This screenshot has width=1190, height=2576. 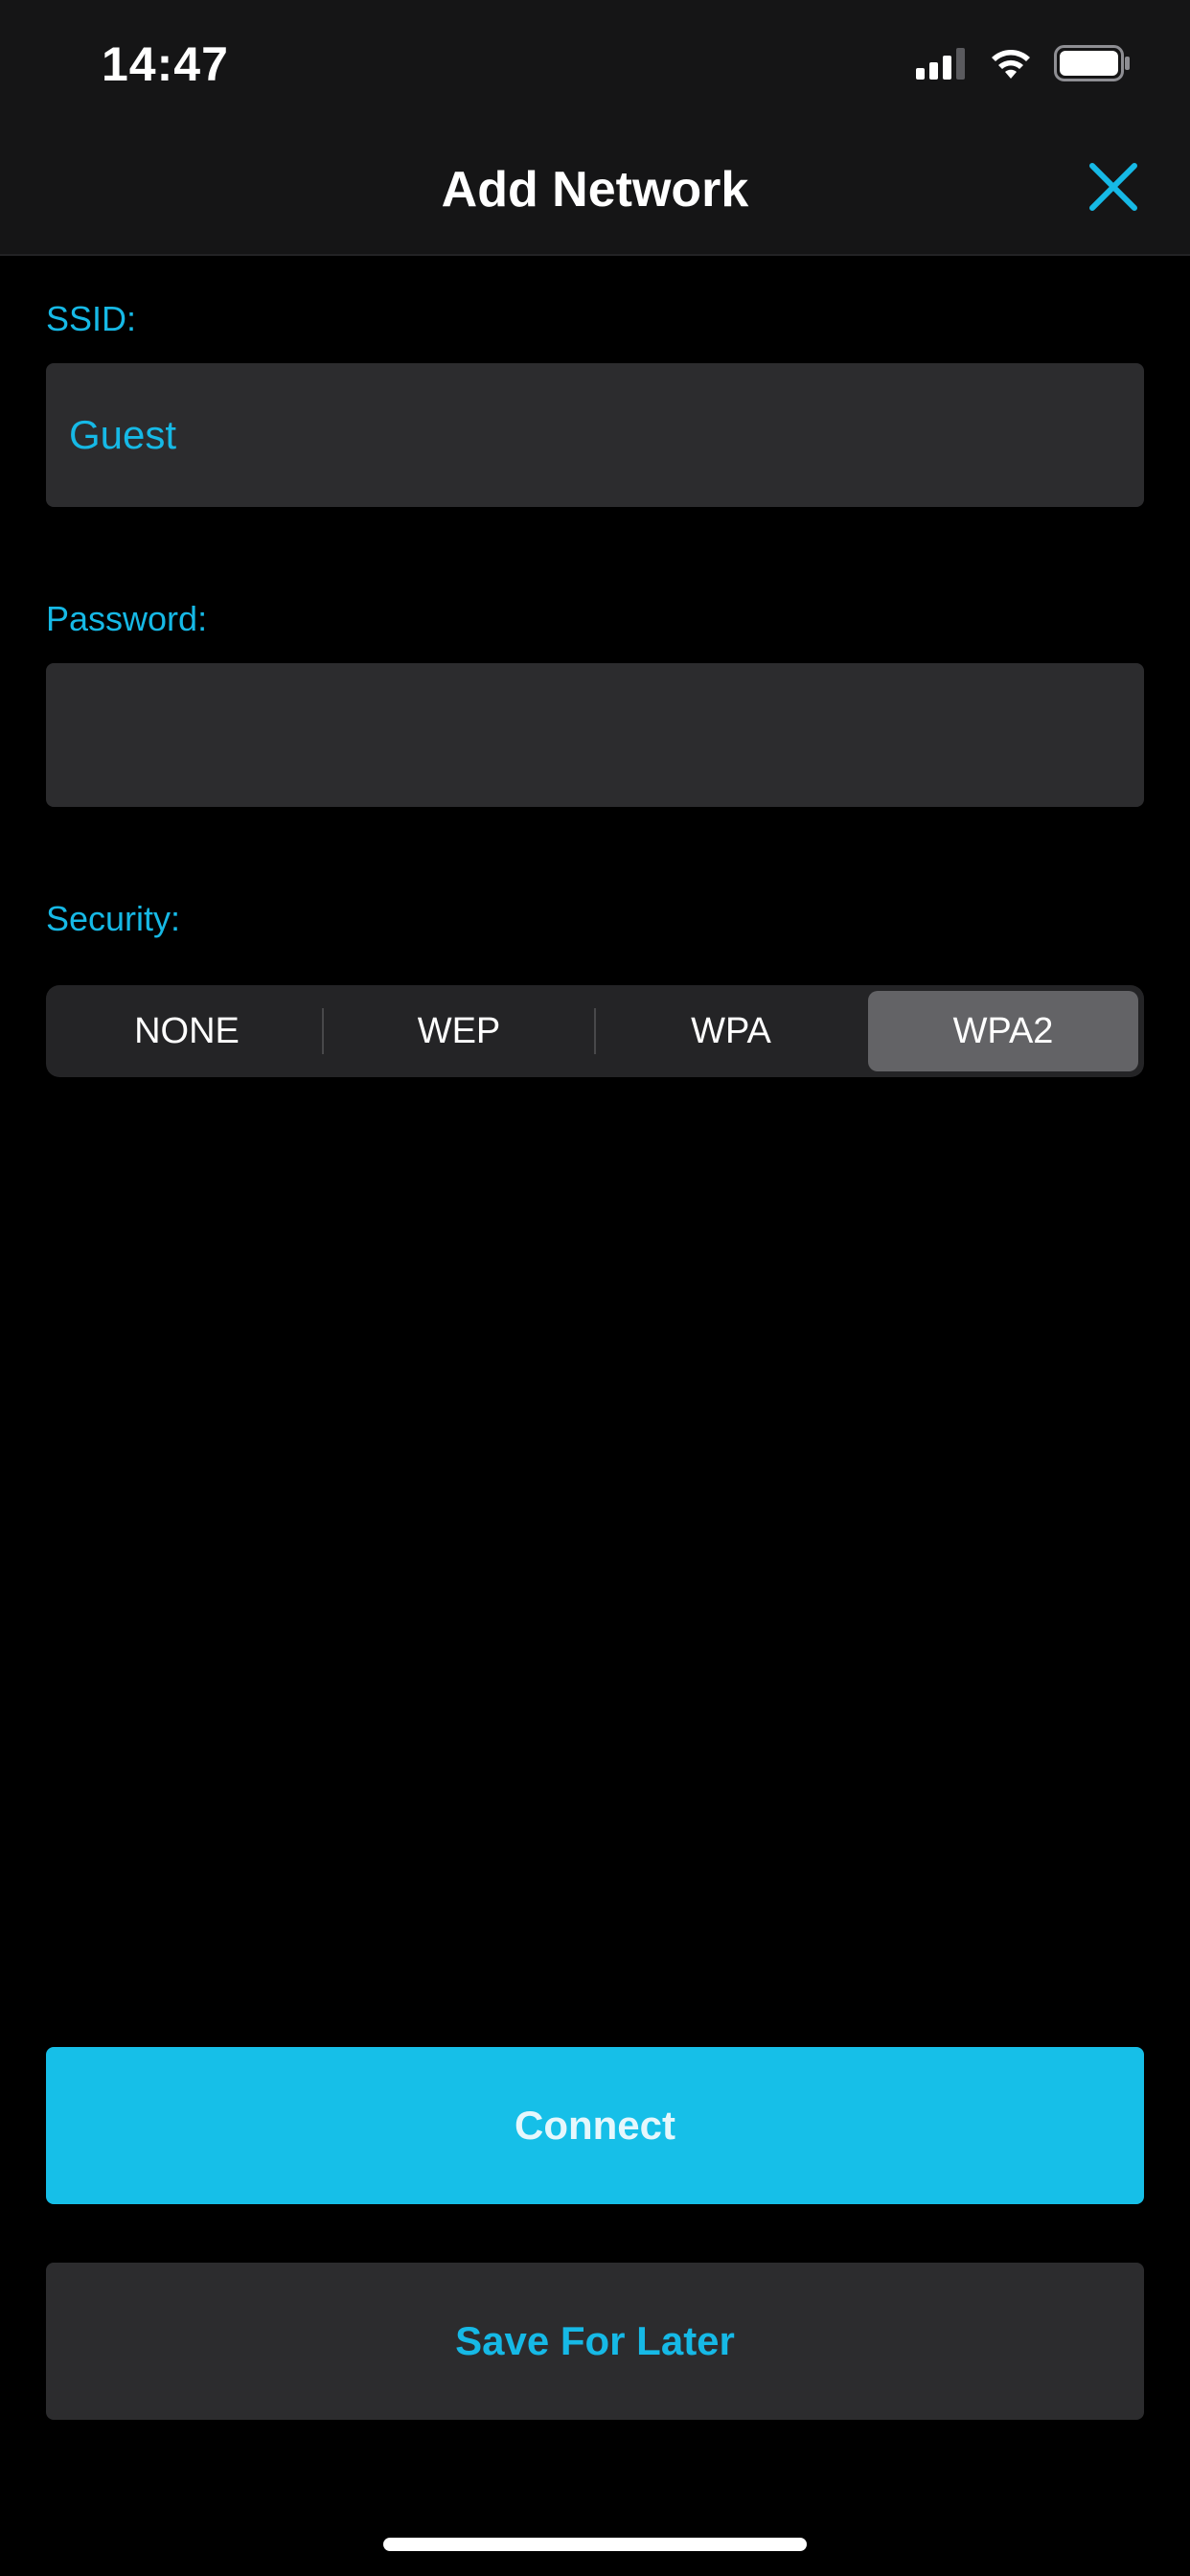 What do you see at coordinates (595, 435) in the screenshot?
I see `ssid-field: Guest` at bounding box center [595, 435].